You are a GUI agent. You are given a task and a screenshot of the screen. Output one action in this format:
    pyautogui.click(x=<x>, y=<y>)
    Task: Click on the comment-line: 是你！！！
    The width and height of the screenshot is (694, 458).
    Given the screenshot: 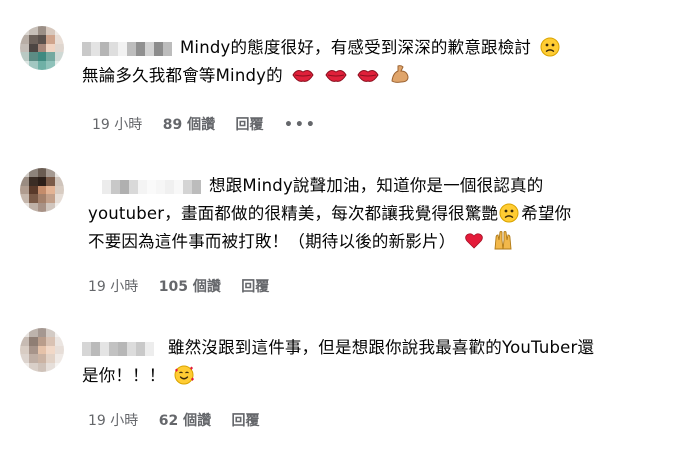 What is the action you would take?
    pyautogui.click(x=124, y=375)
    